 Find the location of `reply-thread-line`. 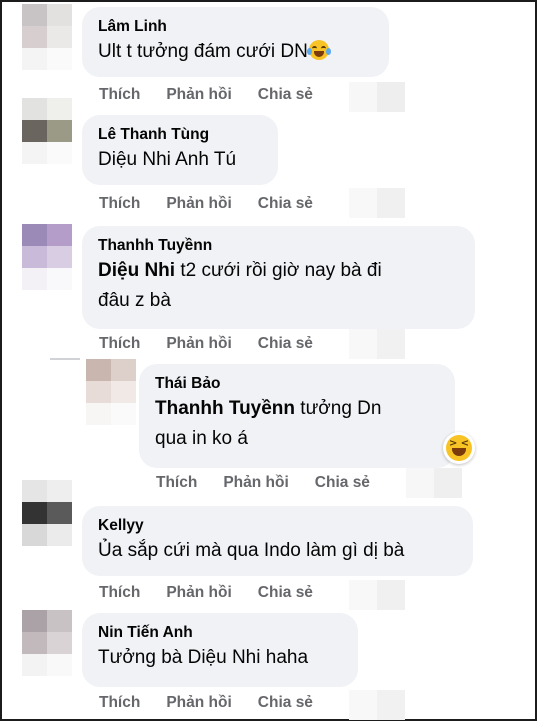

reply-thread-line is located at coordinates (65, 368).